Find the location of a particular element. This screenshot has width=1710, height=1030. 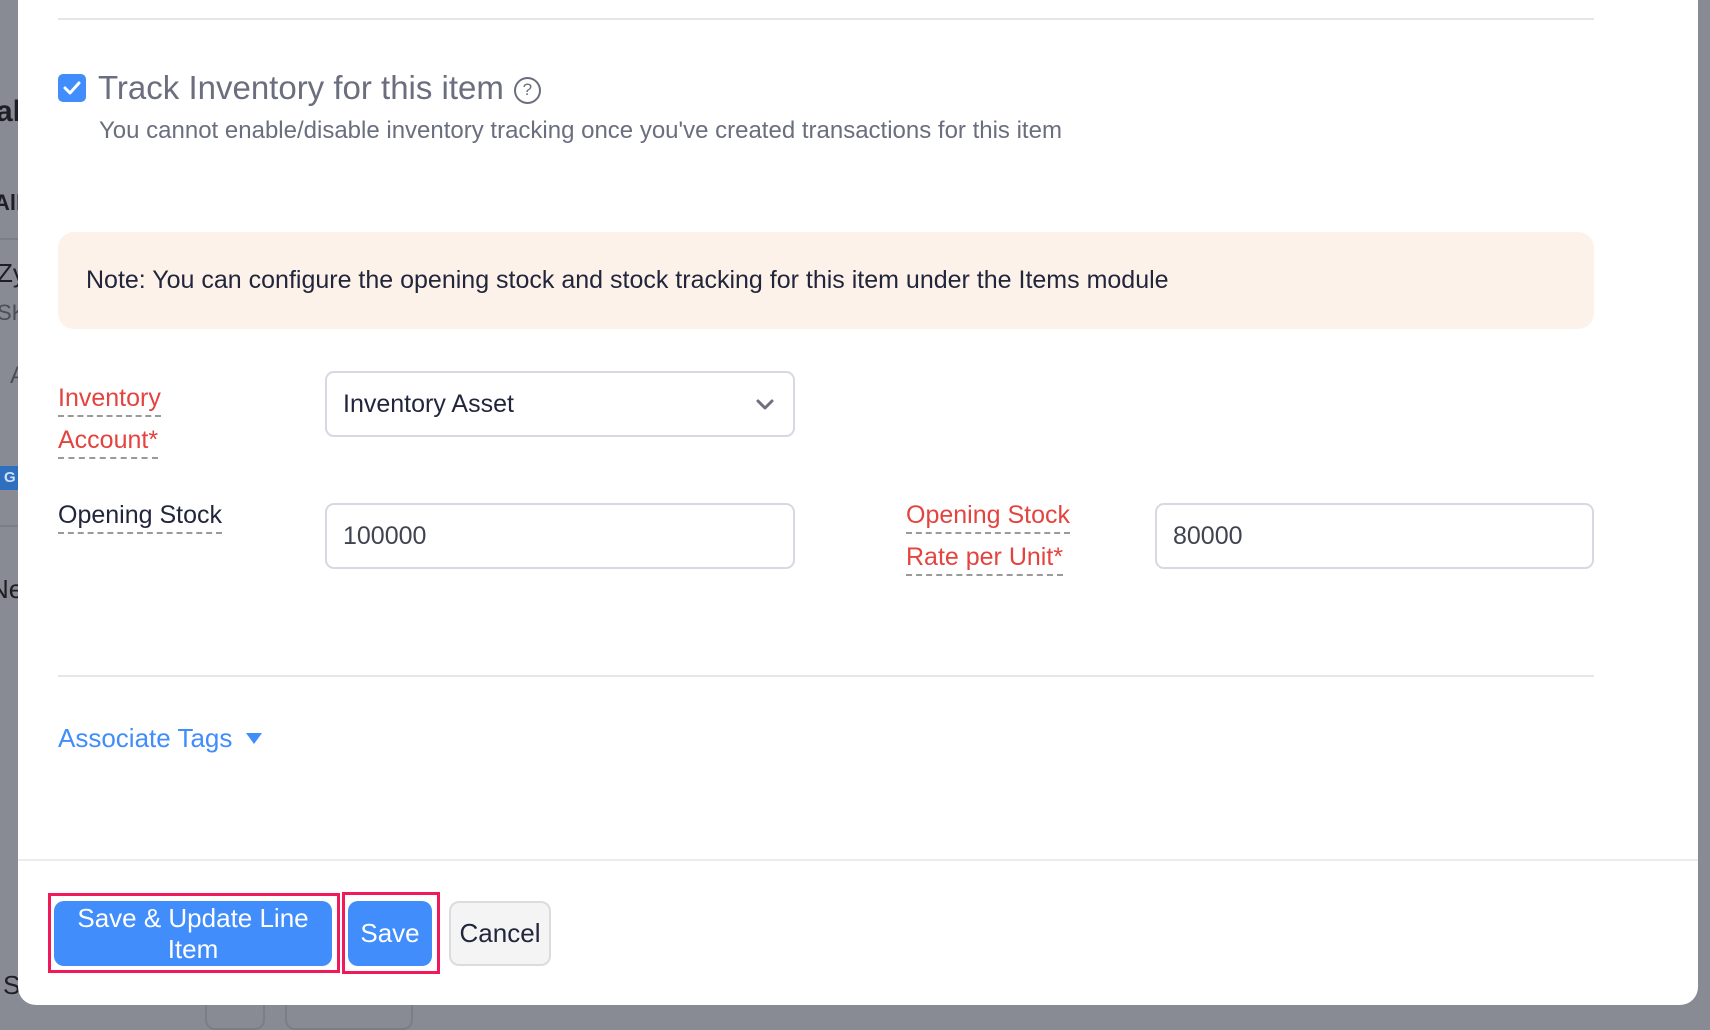

opening-stock-rate-label-line2: Rate per Unit* is located at coordinates (985, 559).